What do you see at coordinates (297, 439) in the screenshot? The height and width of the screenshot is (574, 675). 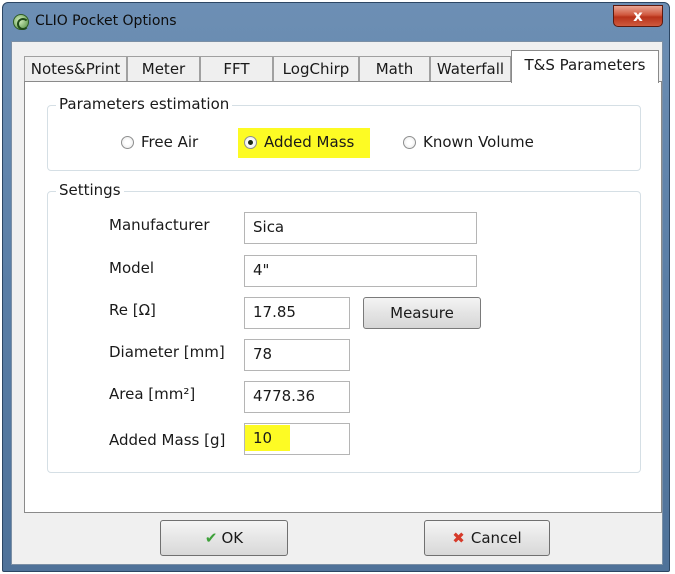 I see `added-mass-field: 10` at bounding box center [297, 439].